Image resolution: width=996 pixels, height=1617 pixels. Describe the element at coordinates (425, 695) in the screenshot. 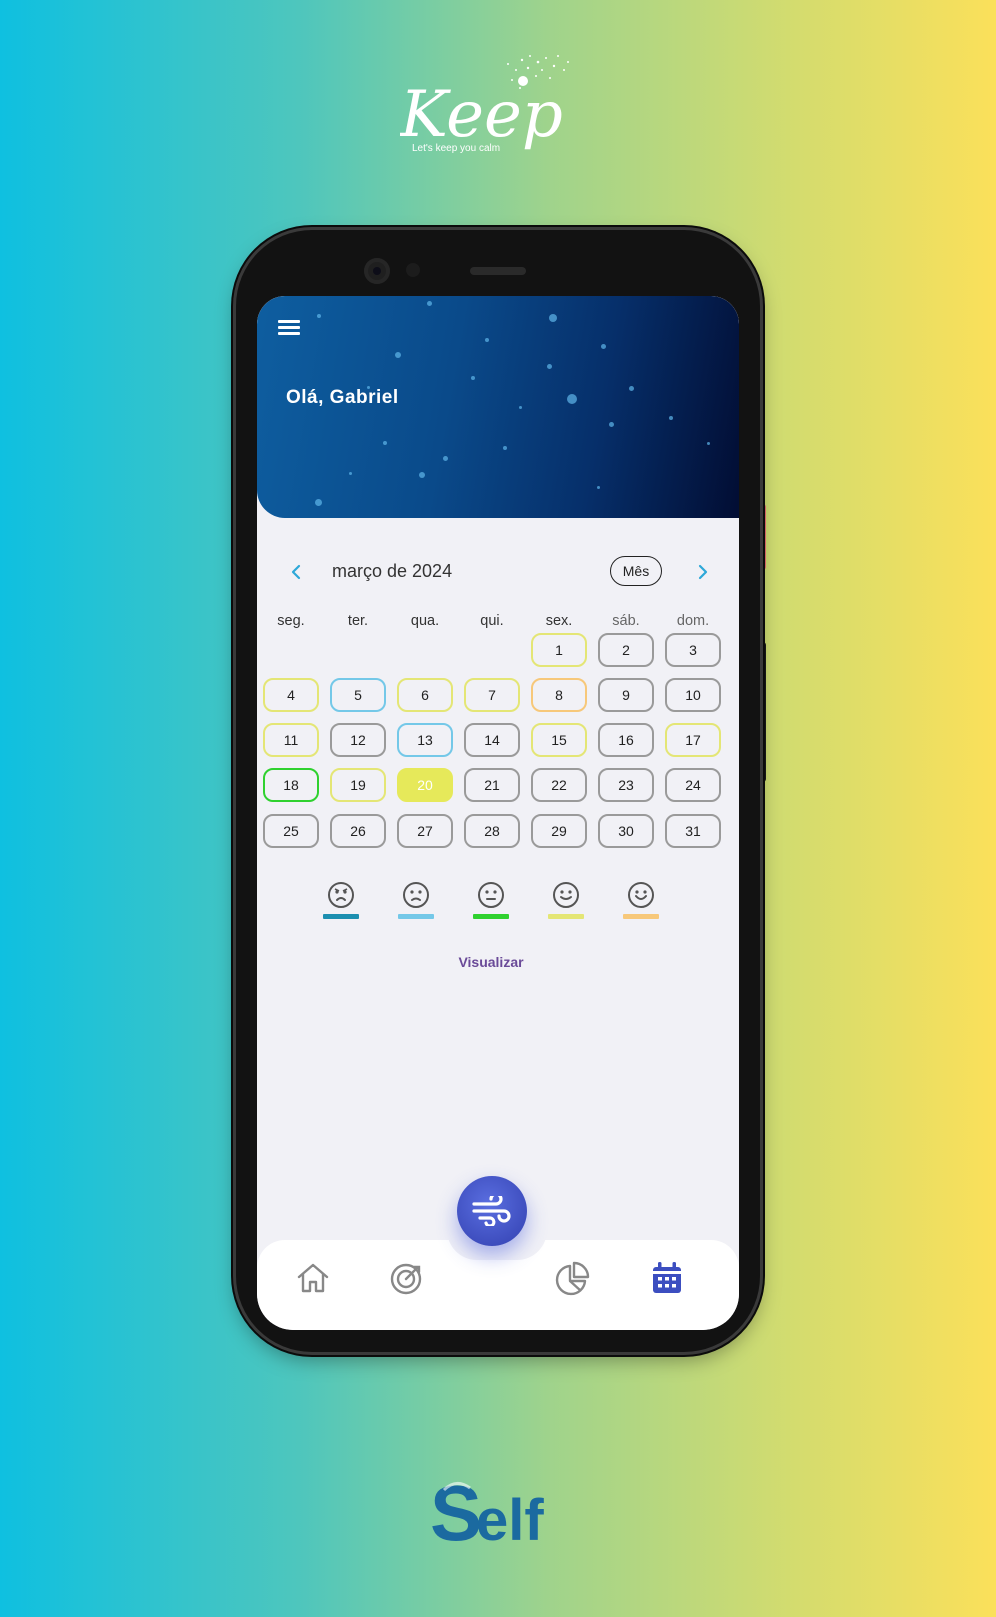

I see `calendar-day: 6` at that location.